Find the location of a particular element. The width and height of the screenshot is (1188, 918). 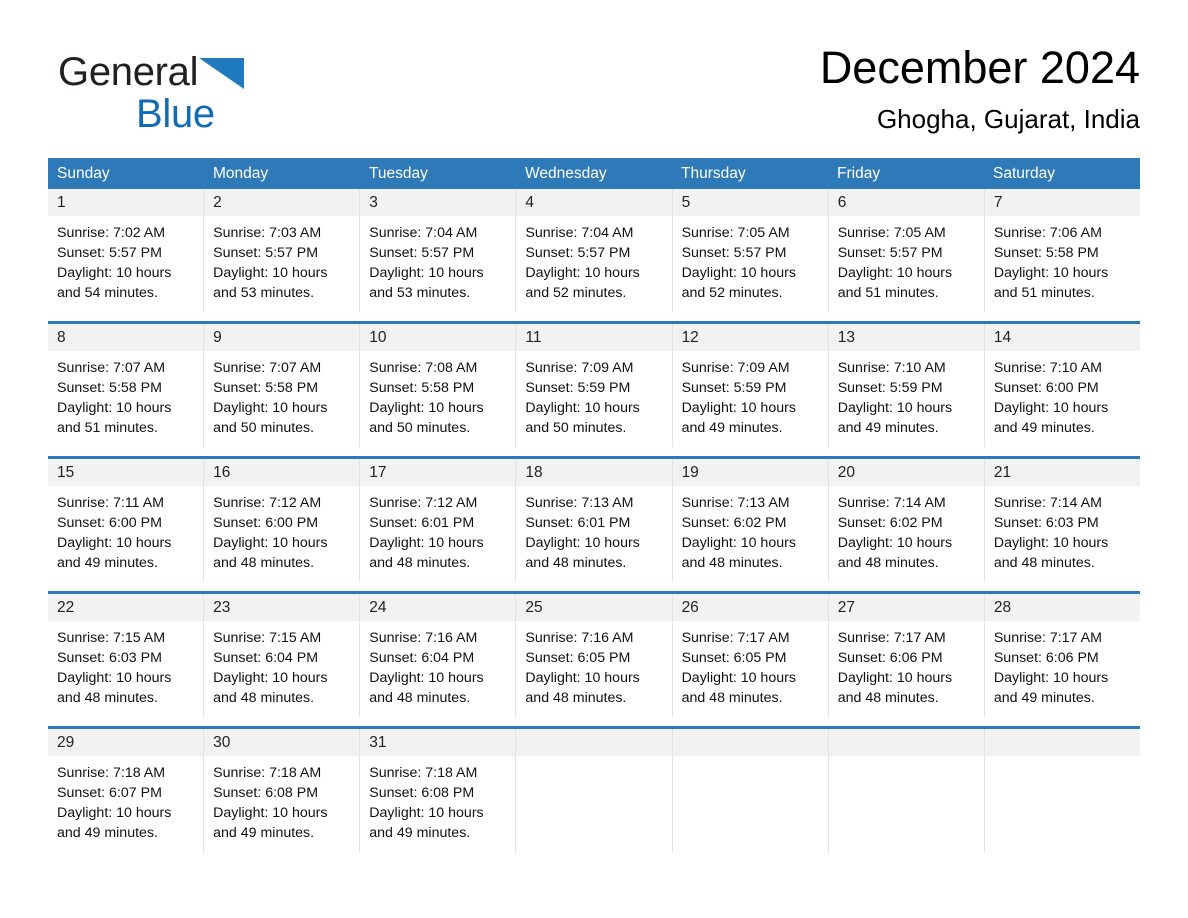

daylight-text-line2: and 51 minutes. is located at coordinates (107, 428).